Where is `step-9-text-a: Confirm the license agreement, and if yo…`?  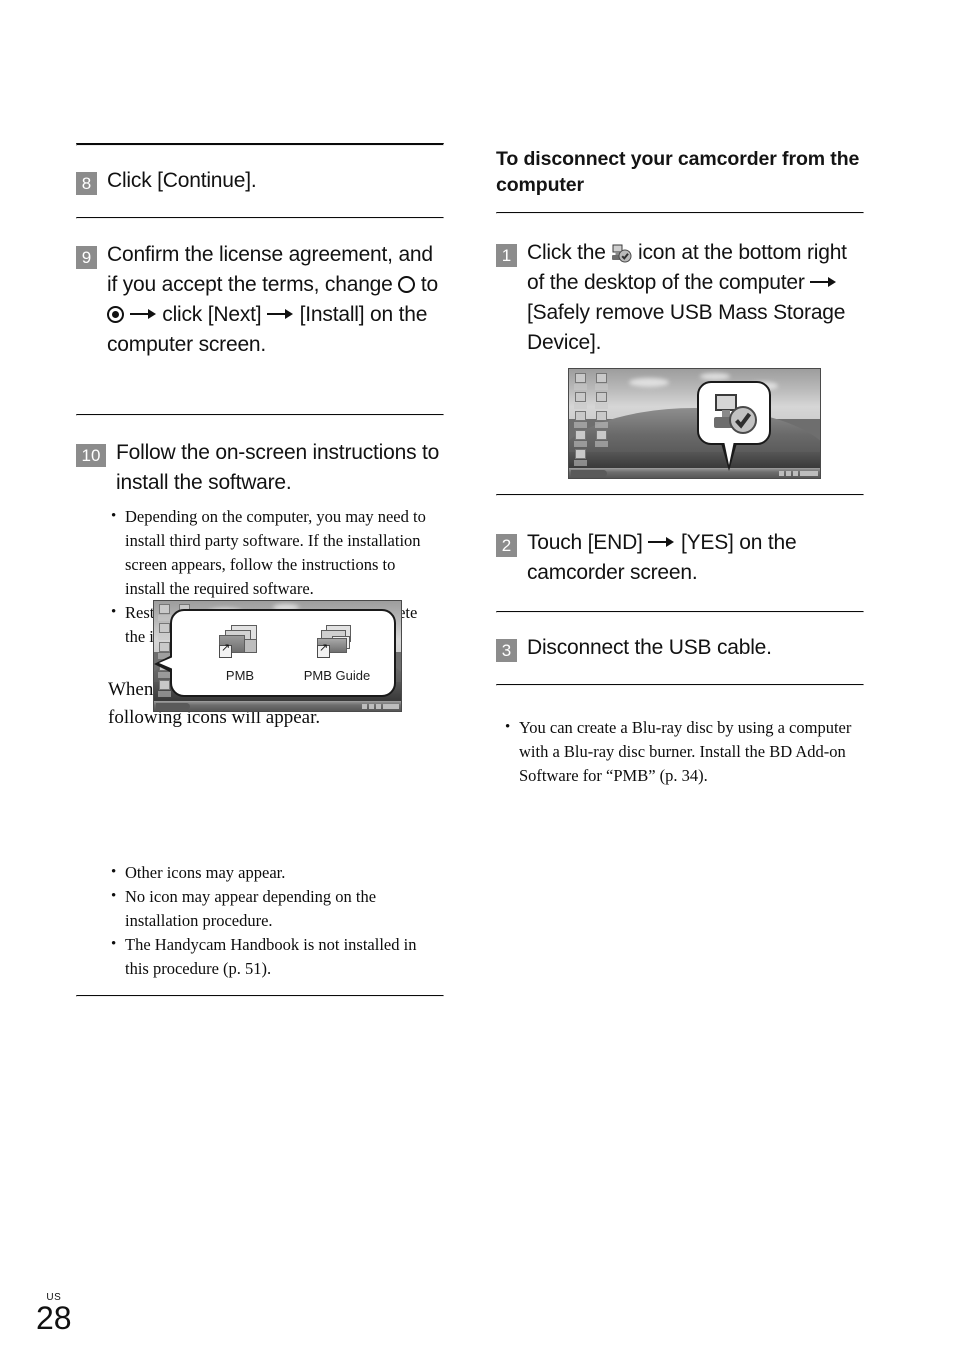 step-9-text-a: Confirm the license agreement, and if yo… is located at coordinates (270, 269).